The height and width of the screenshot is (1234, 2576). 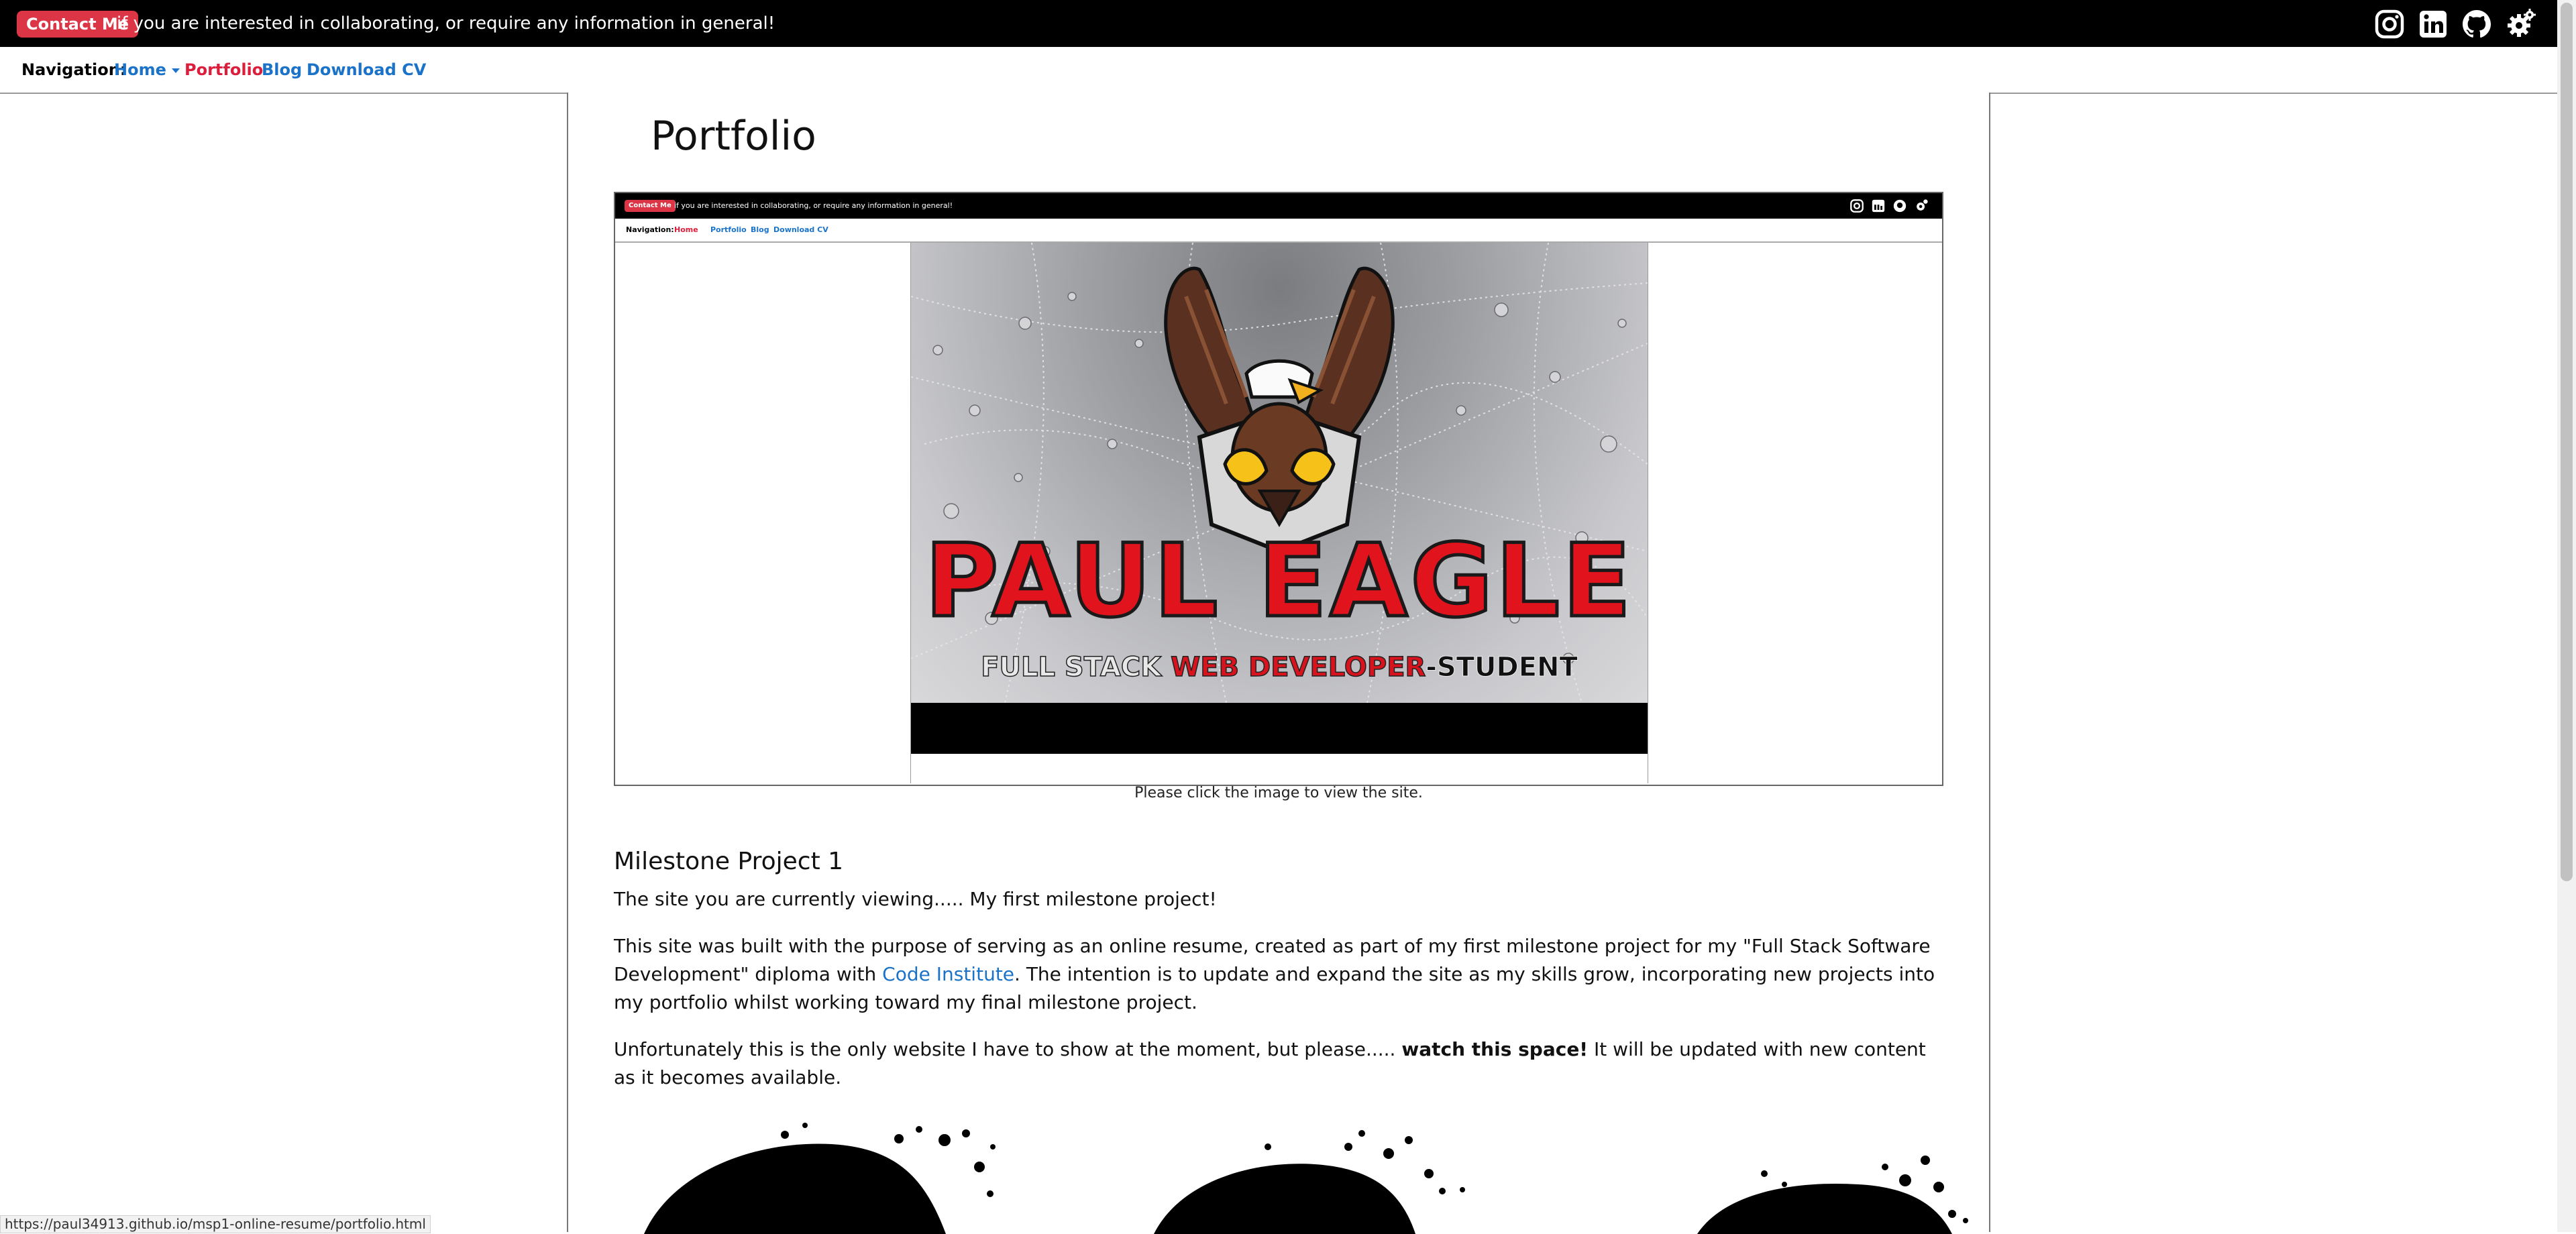 What do you see at coordinates (1857, 206) in the screenshot?
I see `preview-instagram-icon` at bounding box center [1857, 206].